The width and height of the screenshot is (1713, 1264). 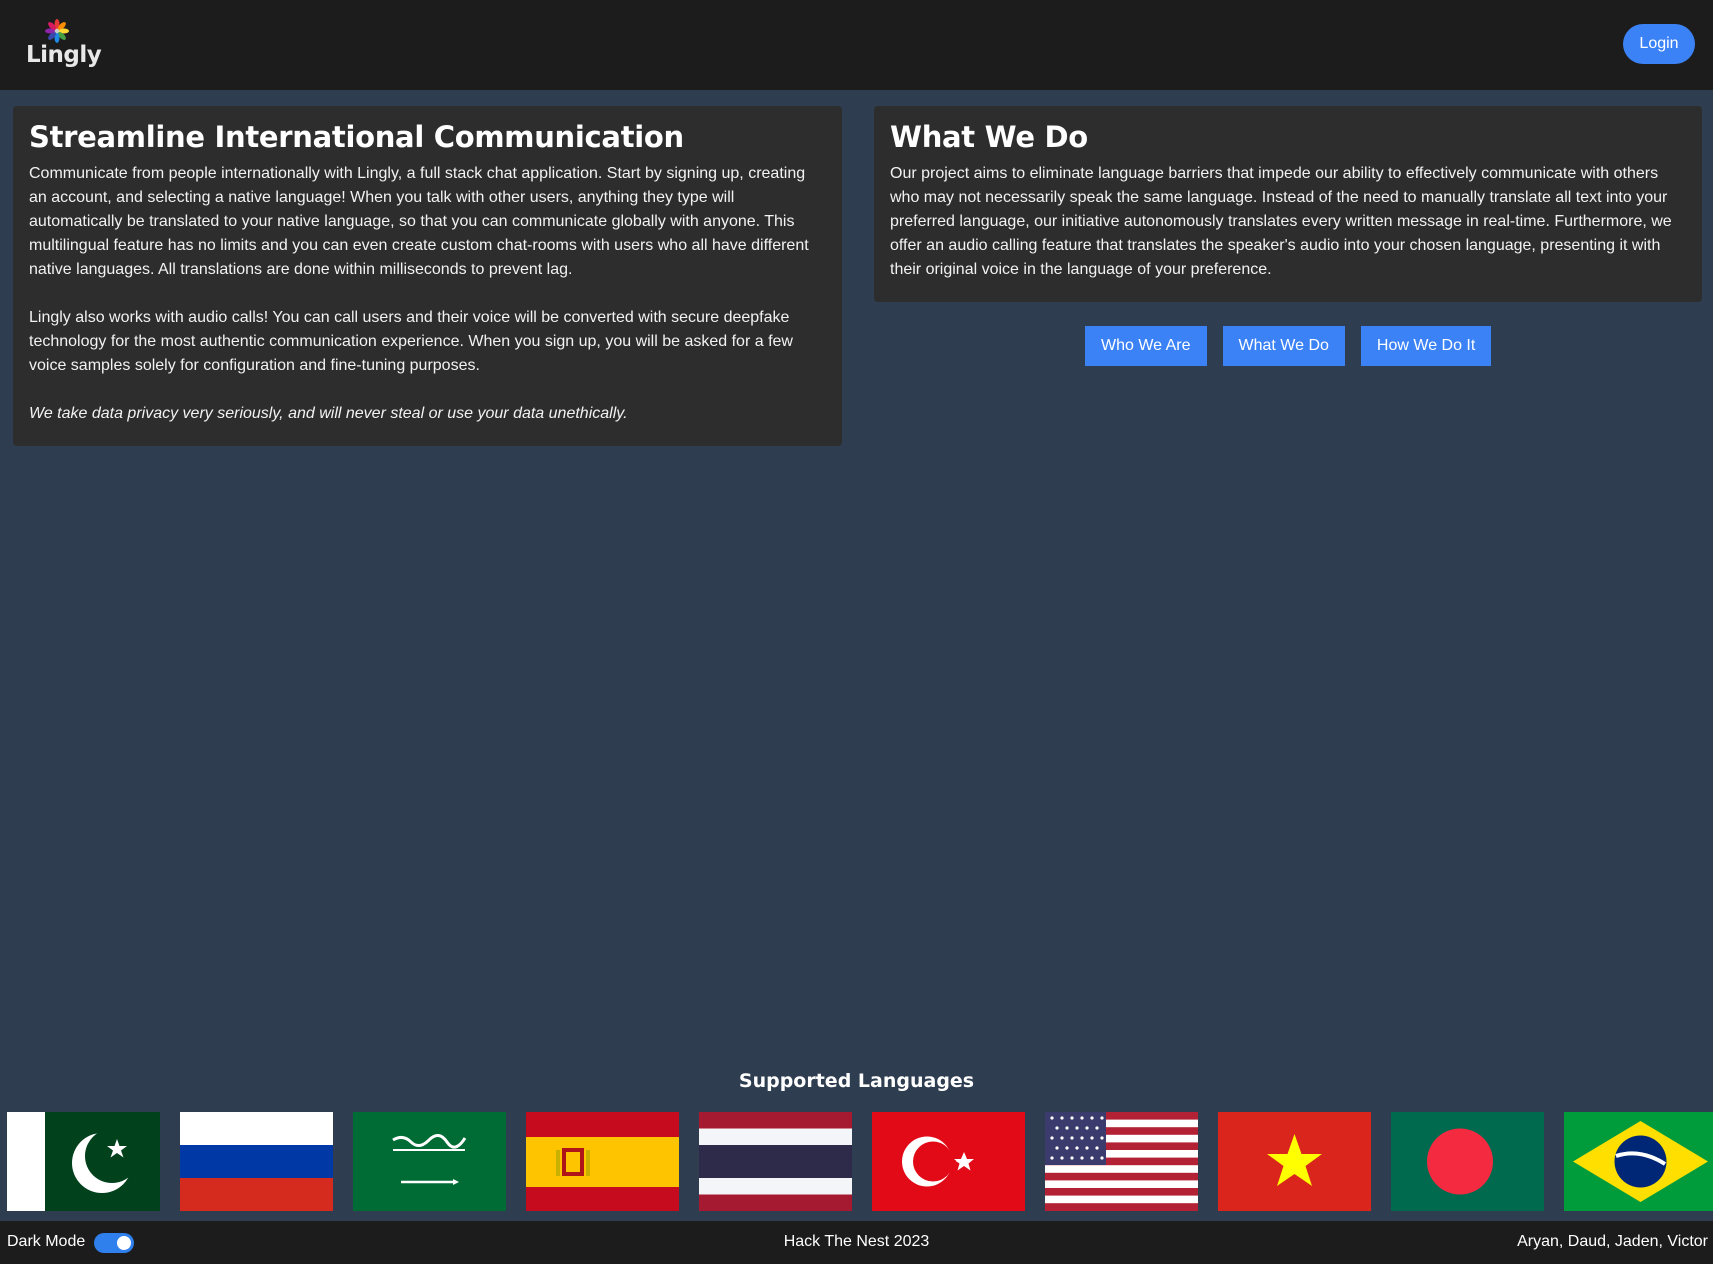 What do you see at coordinates (1659, 44) in the screenshot?
I see `login-button: Login` at bounding box center [1659, 44].